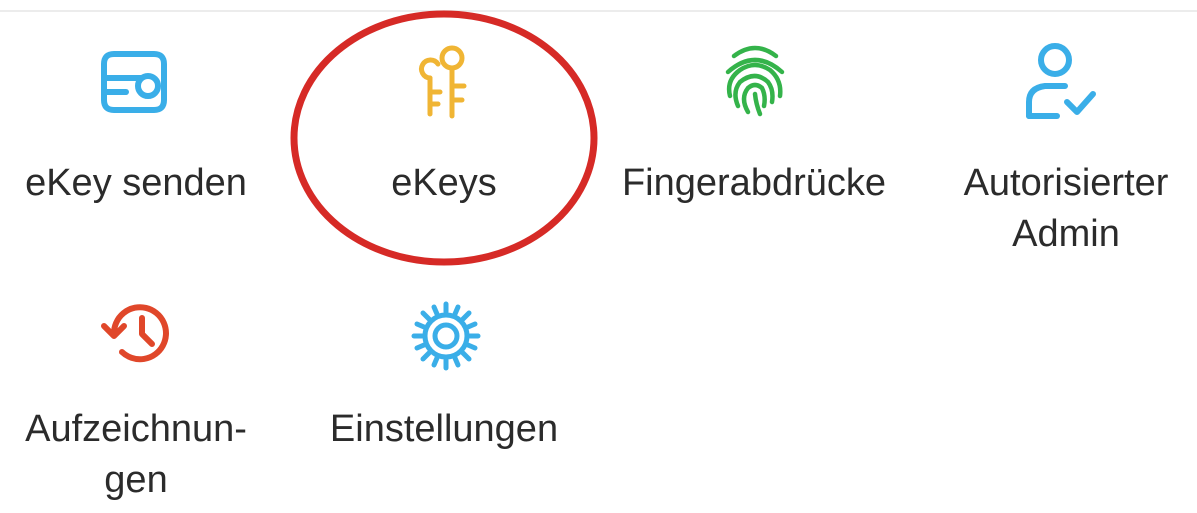  Describe the element at coordinates (1066, 155) in the screenshot. I see `menu-item-autorisierter-admin: Autorisierter Admin` at that location.